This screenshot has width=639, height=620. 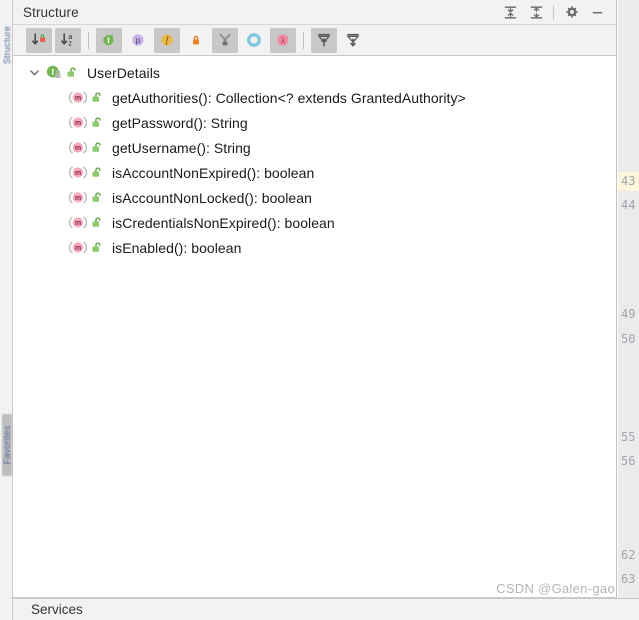 I want to click on tree-row-label: getPassword(): String, so click(x=180, y=122).